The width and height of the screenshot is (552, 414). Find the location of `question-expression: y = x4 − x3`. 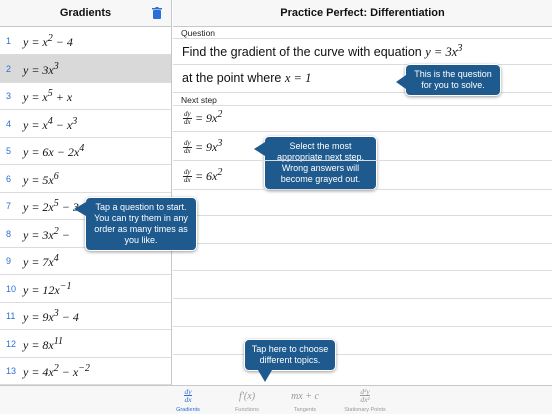

question-expression: y = x4 − x3 is located at coordinates (50, 123).